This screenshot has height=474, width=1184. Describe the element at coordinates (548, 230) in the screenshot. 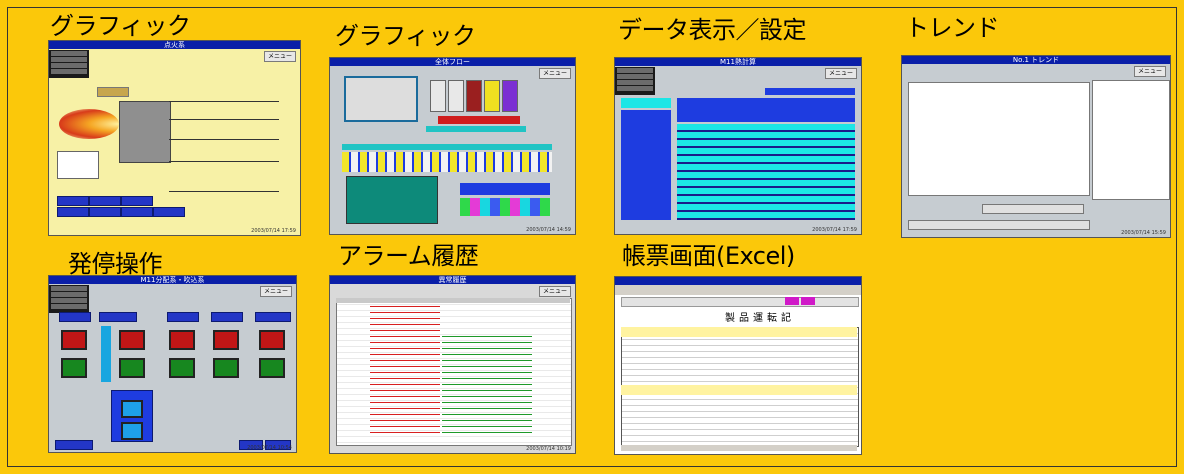

I see `flow-datetime: 2003/07/14 14:59` at that location.